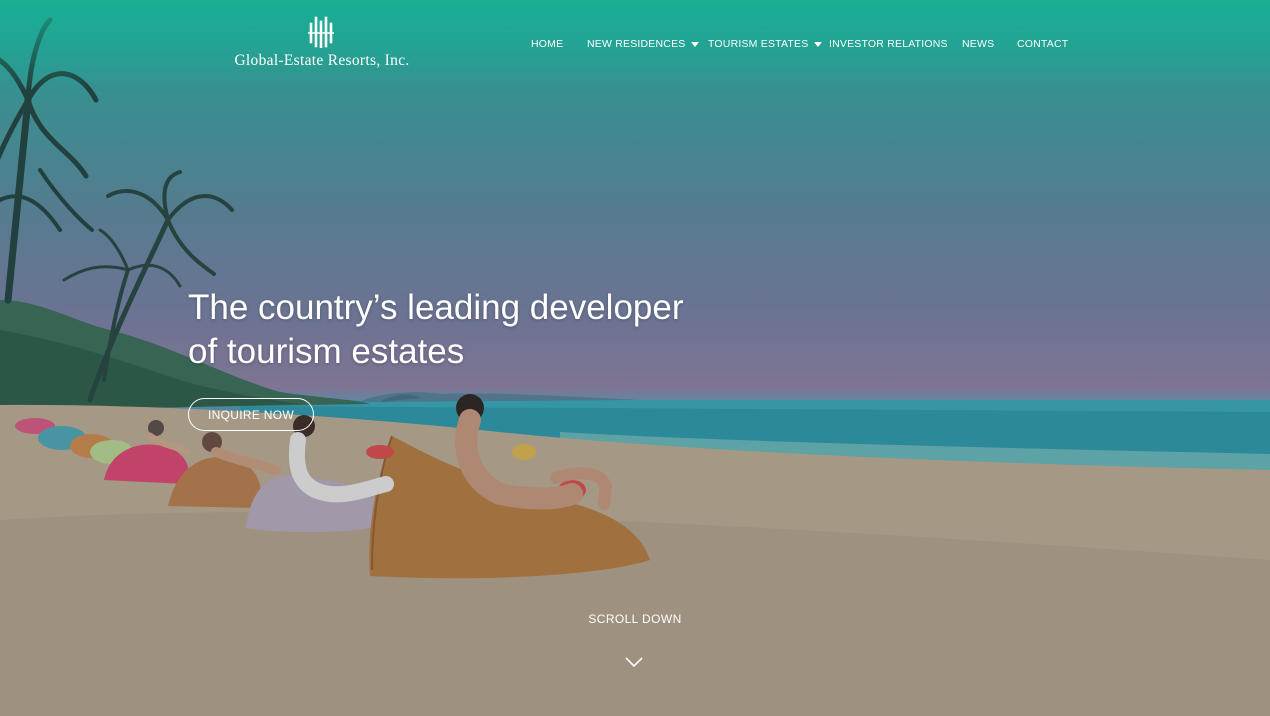 The image size is (1270, 716). What do you see at coordinates (547, 44) in the screenshot?
I see `nav-item-label: HOME` at bounding box center [547, 44].